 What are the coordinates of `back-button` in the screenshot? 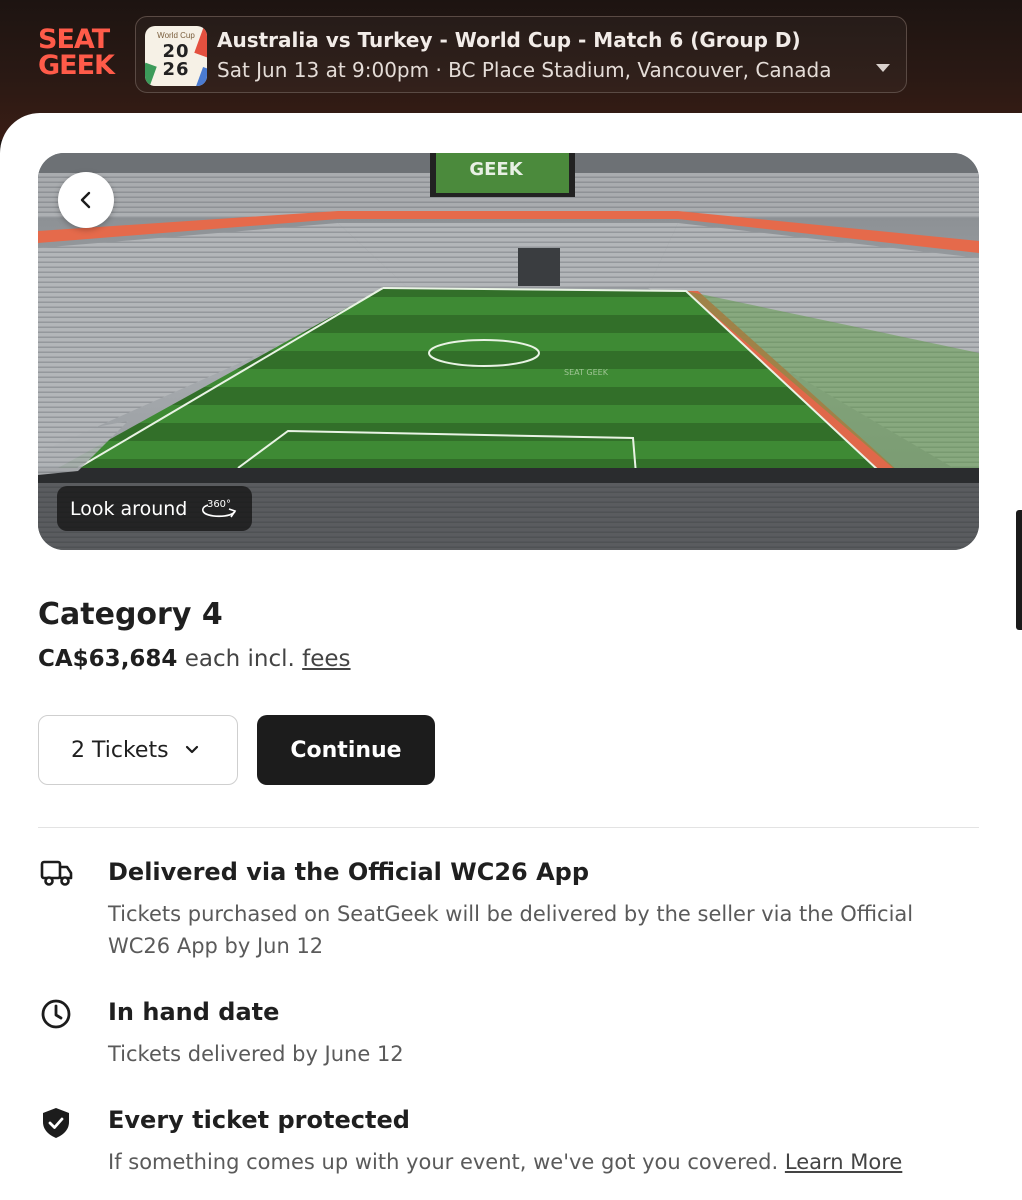 It's located at (86, 200).